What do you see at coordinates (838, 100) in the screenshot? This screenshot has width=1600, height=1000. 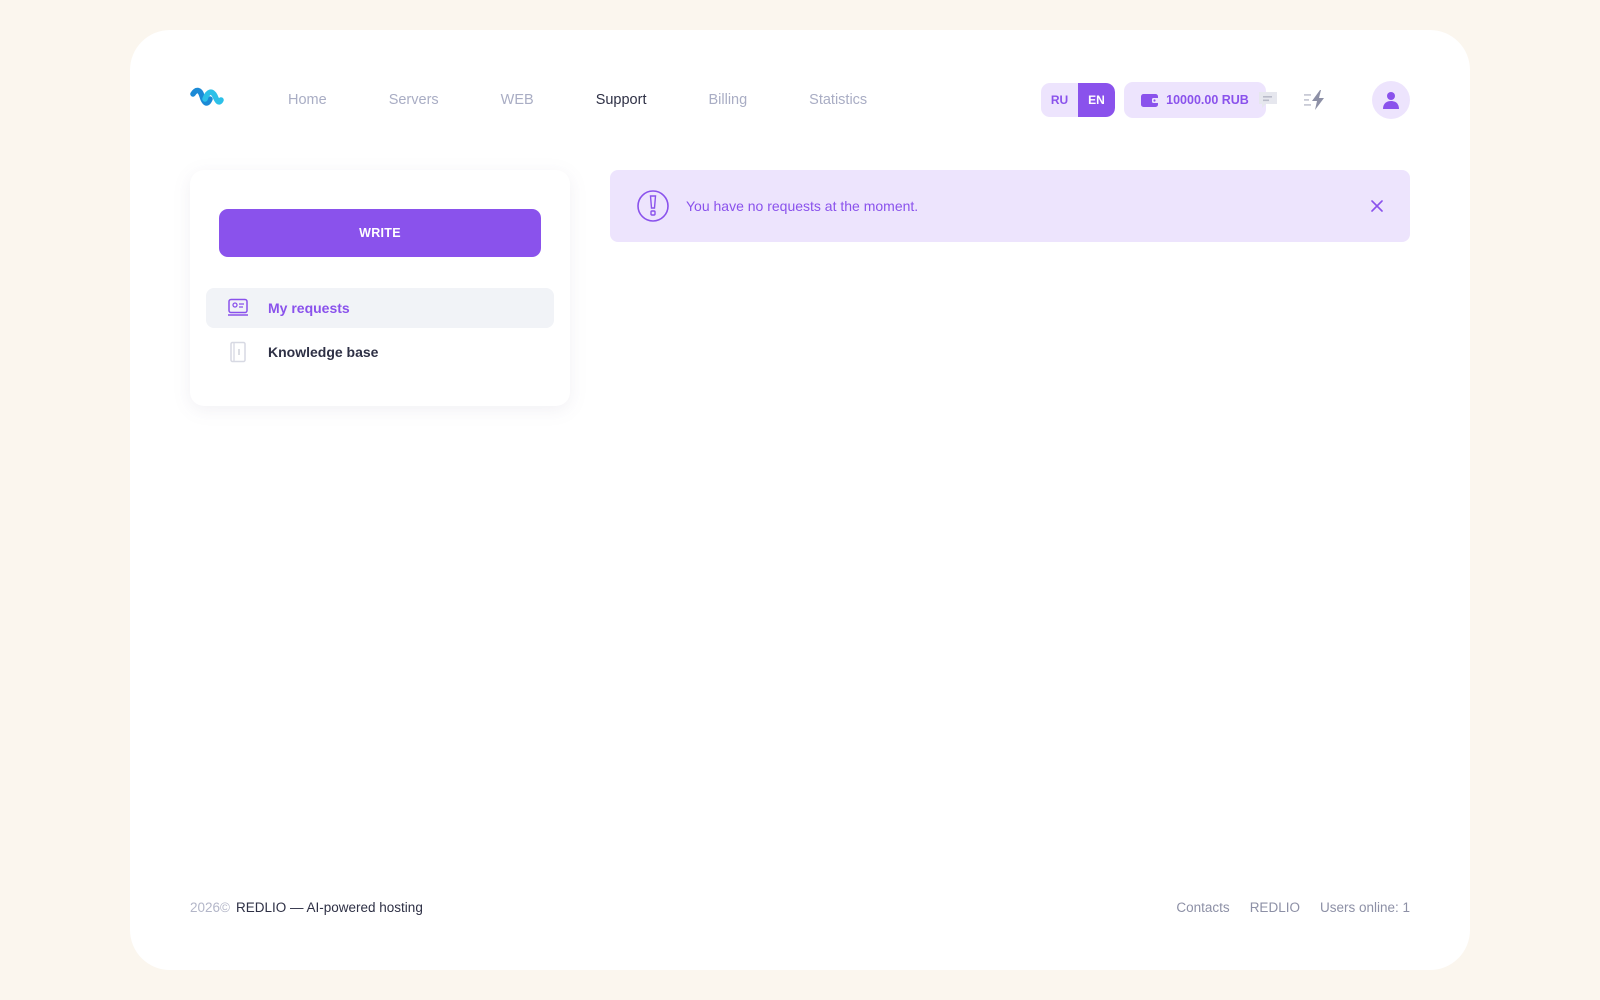 I see `nav-statistics: Statistics` at bounding box center [838, 100].